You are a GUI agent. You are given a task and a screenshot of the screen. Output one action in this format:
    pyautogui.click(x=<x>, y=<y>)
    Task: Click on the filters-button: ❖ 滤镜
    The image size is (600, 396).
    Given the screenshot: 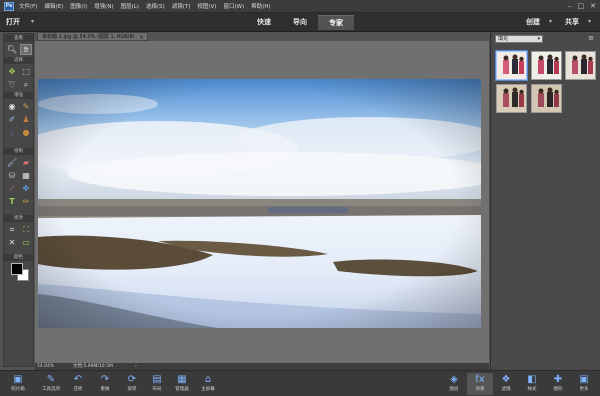 What is the action you would take?
    pyautogui.click(x=506, y=384)
    